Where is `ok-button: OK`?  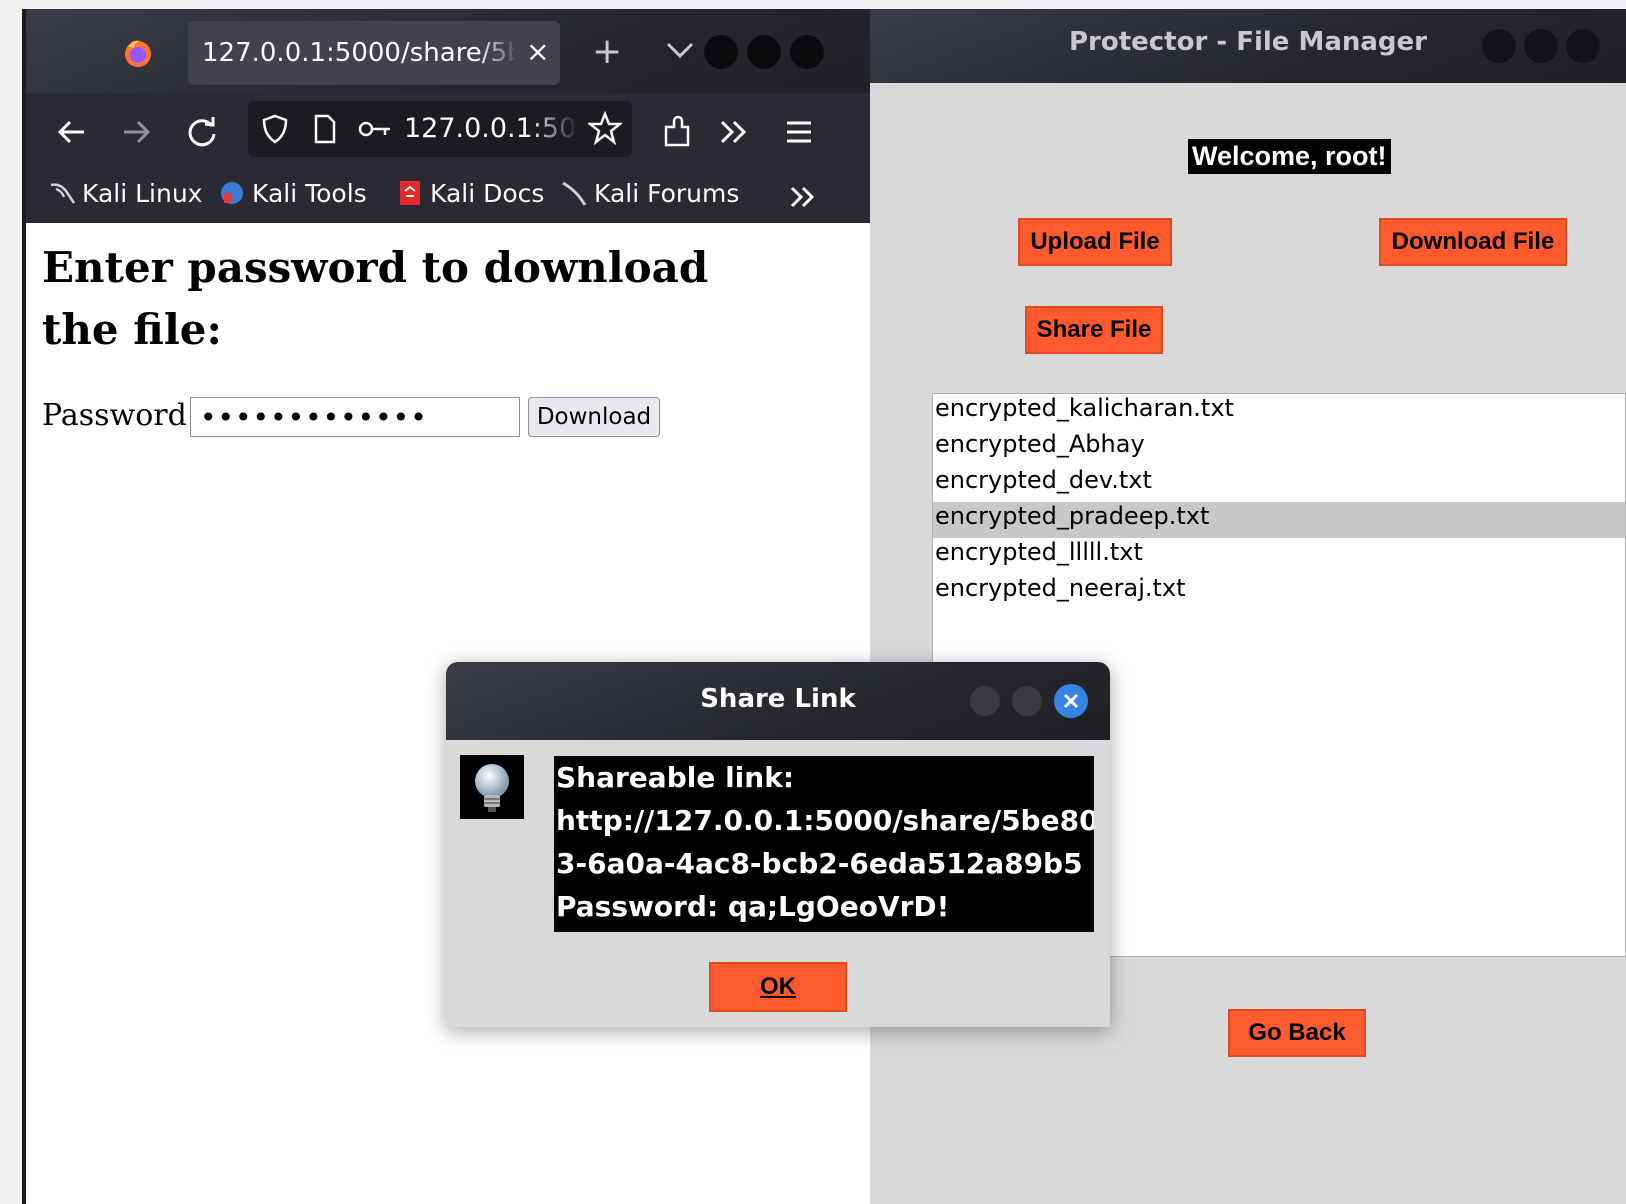 ok-button: OK is located at coordinates (778, 987).